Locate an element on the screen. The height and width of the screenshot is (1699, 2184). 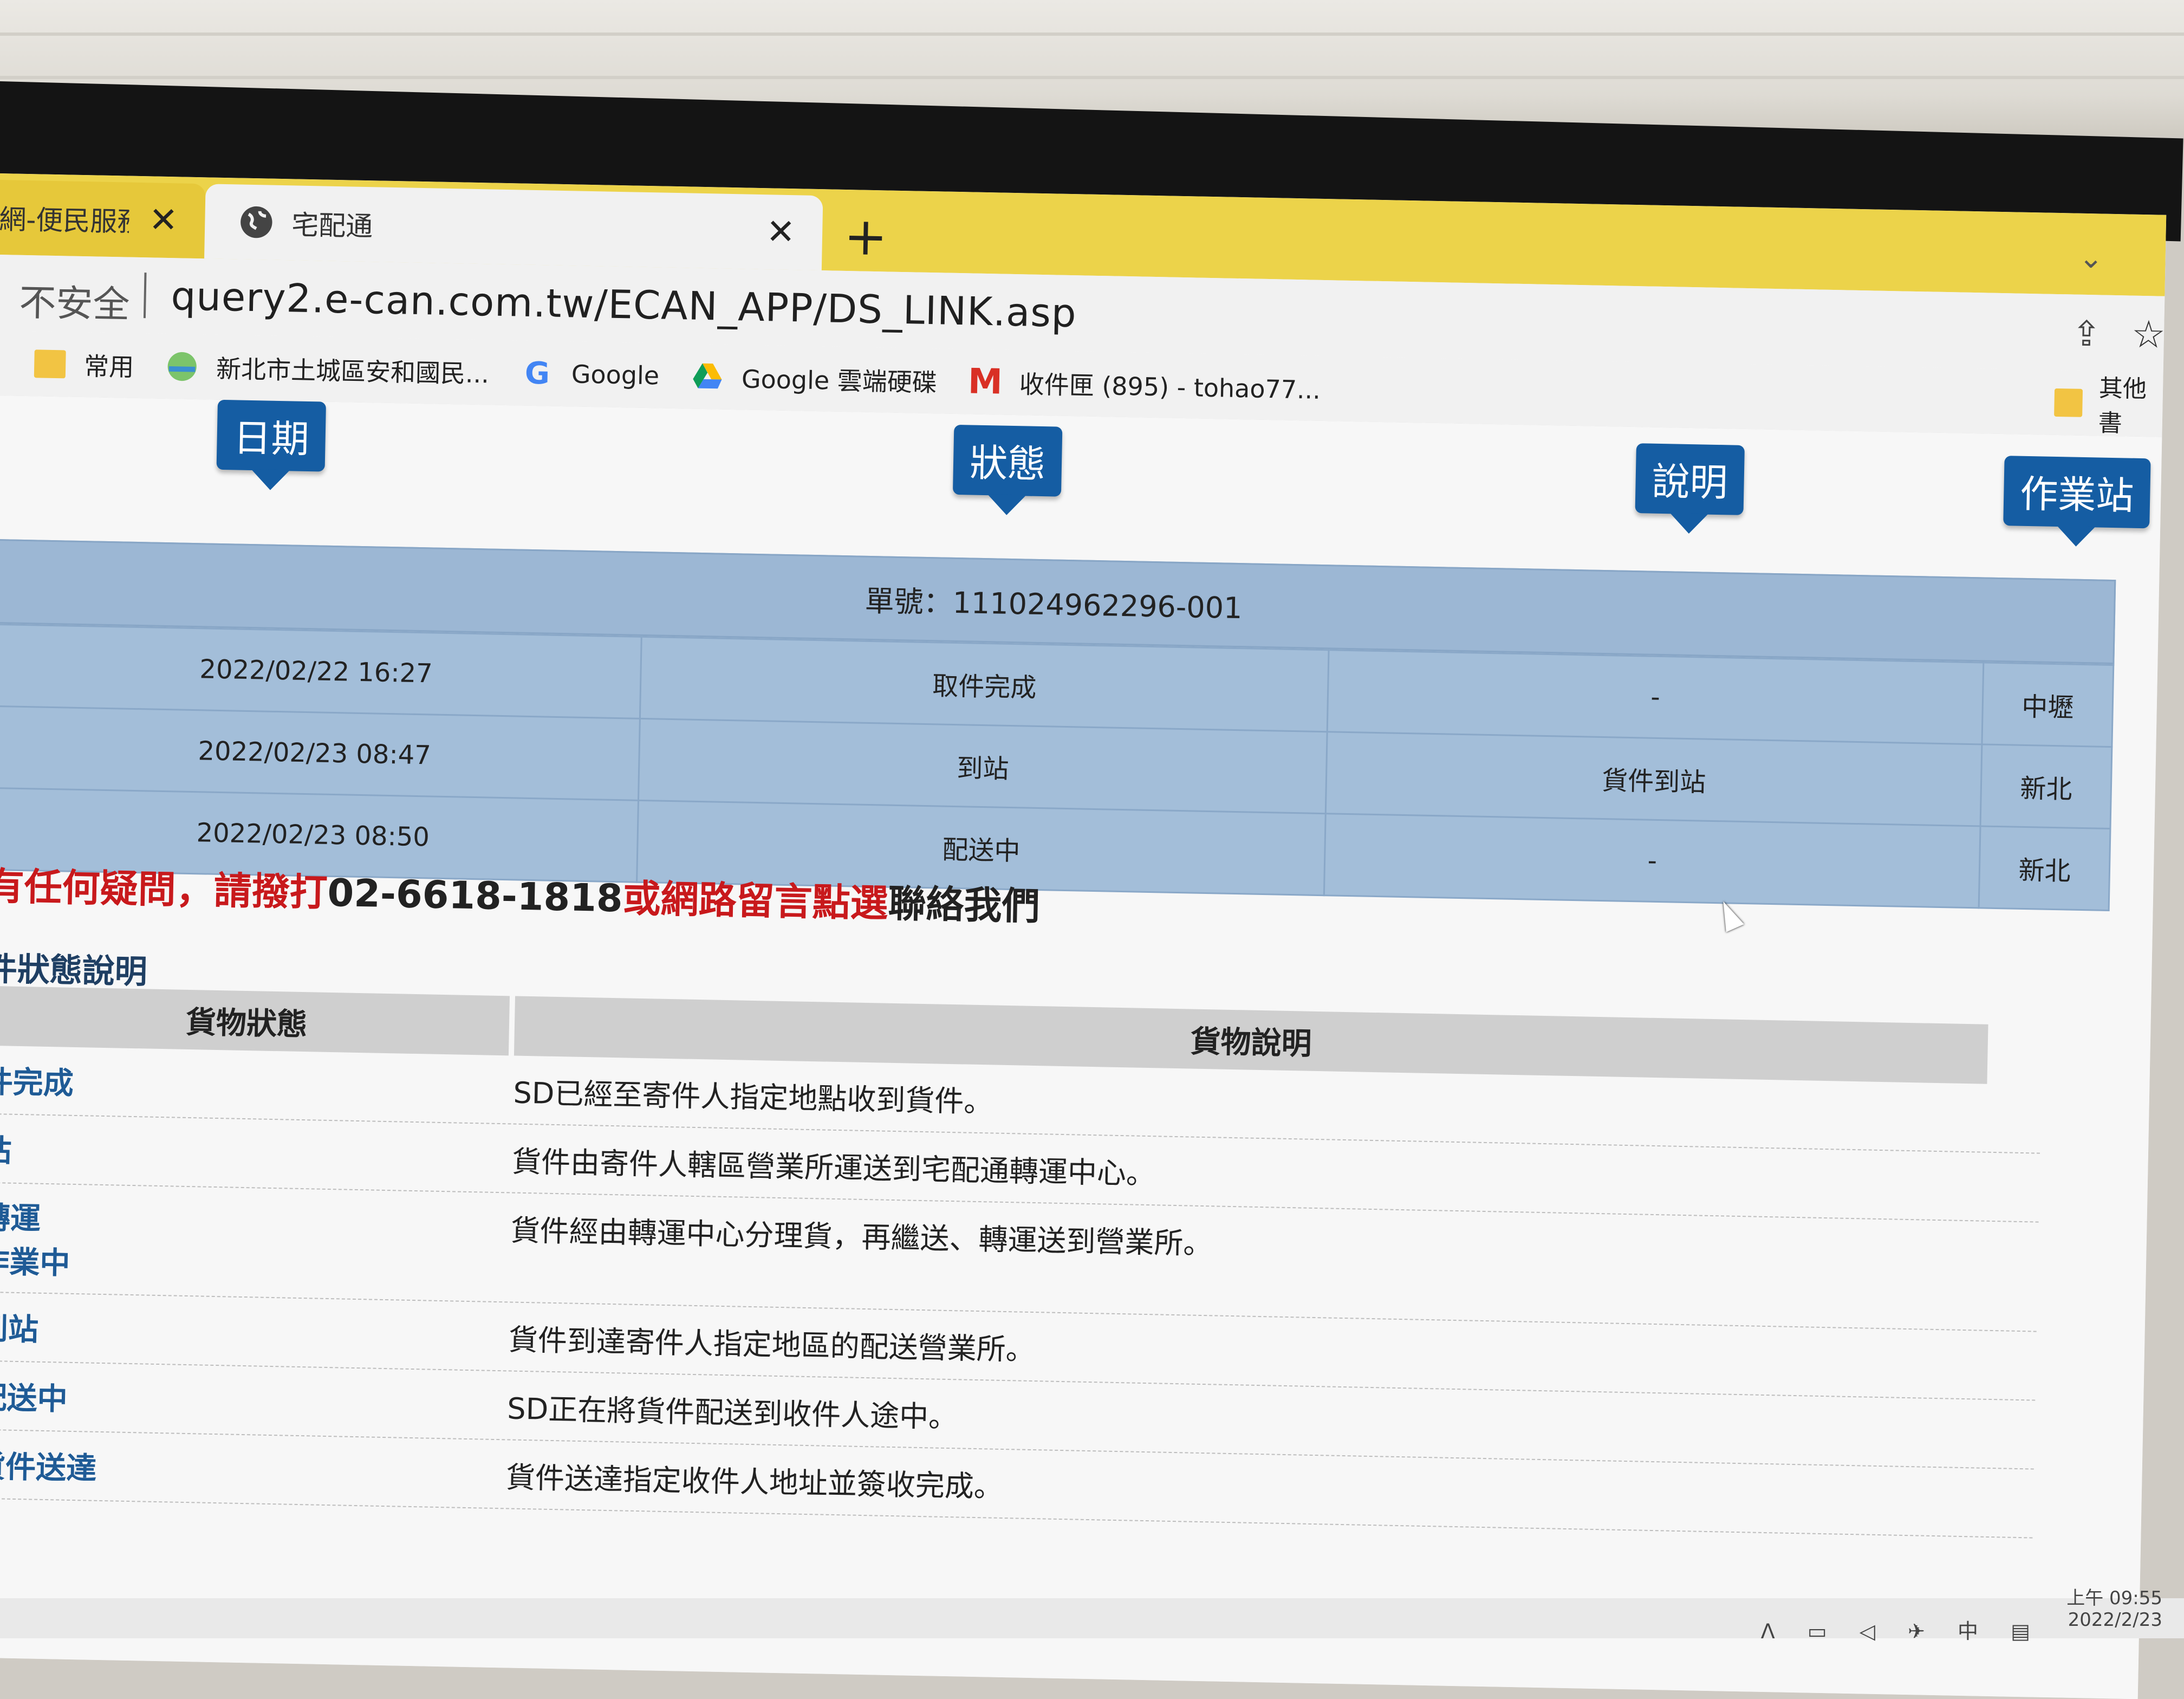
clock-time: 上午 09:55 is located at coordinates (2114, 1598).